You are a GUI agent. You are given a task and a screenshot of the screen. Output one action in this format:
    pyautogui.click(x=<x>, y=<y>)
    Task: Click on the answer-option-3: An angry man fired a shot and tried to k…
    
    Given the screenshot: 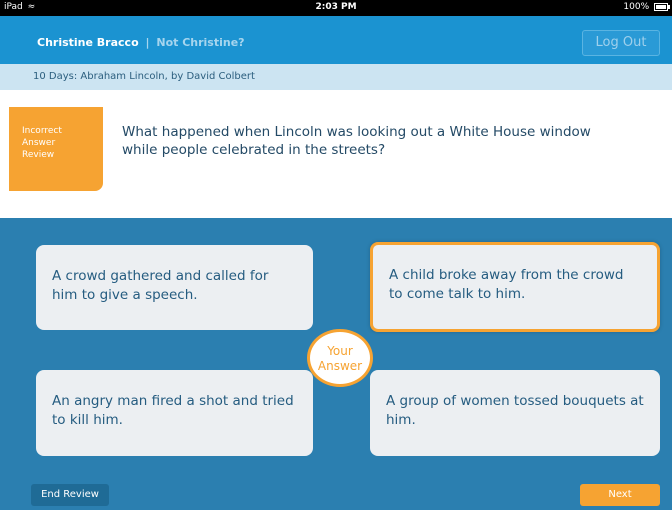 What is the action you would take?
    pyautogui.click(x=174, y=413)
    